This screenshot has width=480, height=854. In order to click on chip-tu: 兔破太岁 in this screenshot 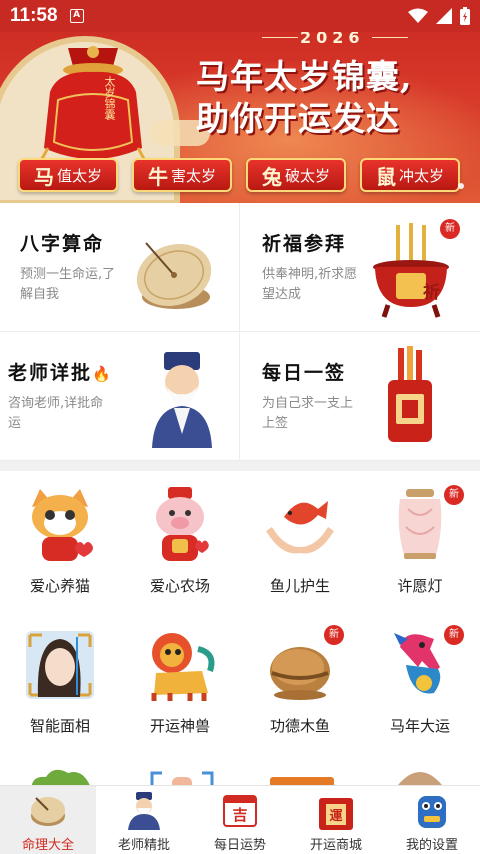, I will do `click(296, 175)`.